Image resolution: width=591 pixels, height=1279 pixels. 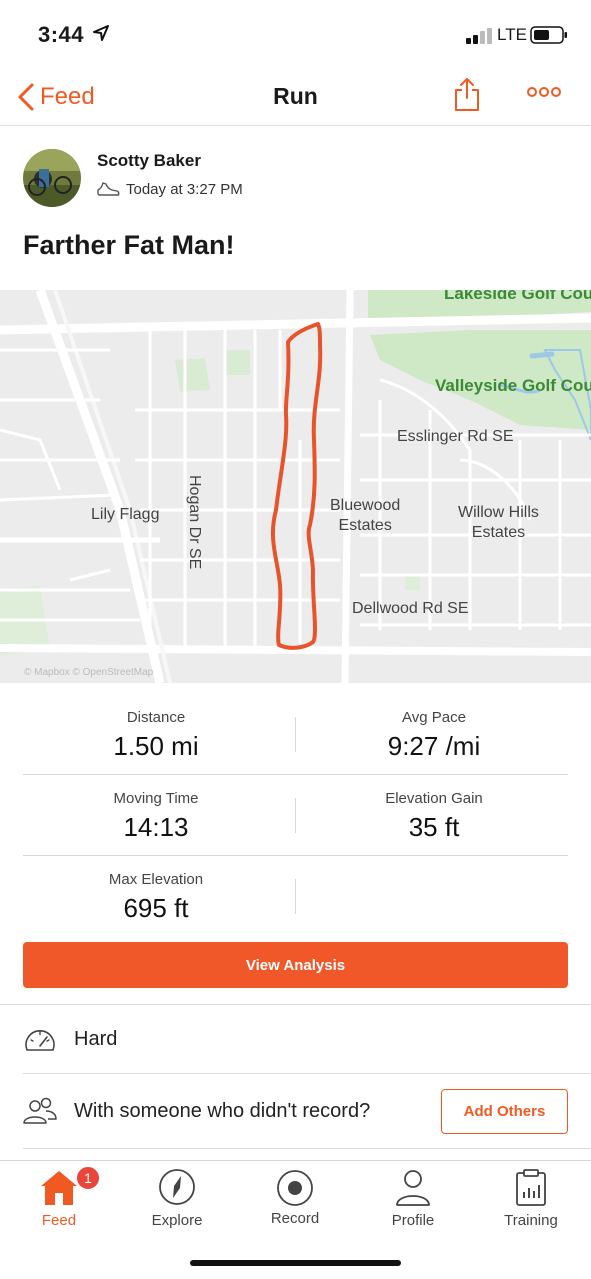 What do you see at coordinates (434, 717) in the screenshot?
I see `avg-pace-label: Avg Pace` at bounding box center [434, 717].